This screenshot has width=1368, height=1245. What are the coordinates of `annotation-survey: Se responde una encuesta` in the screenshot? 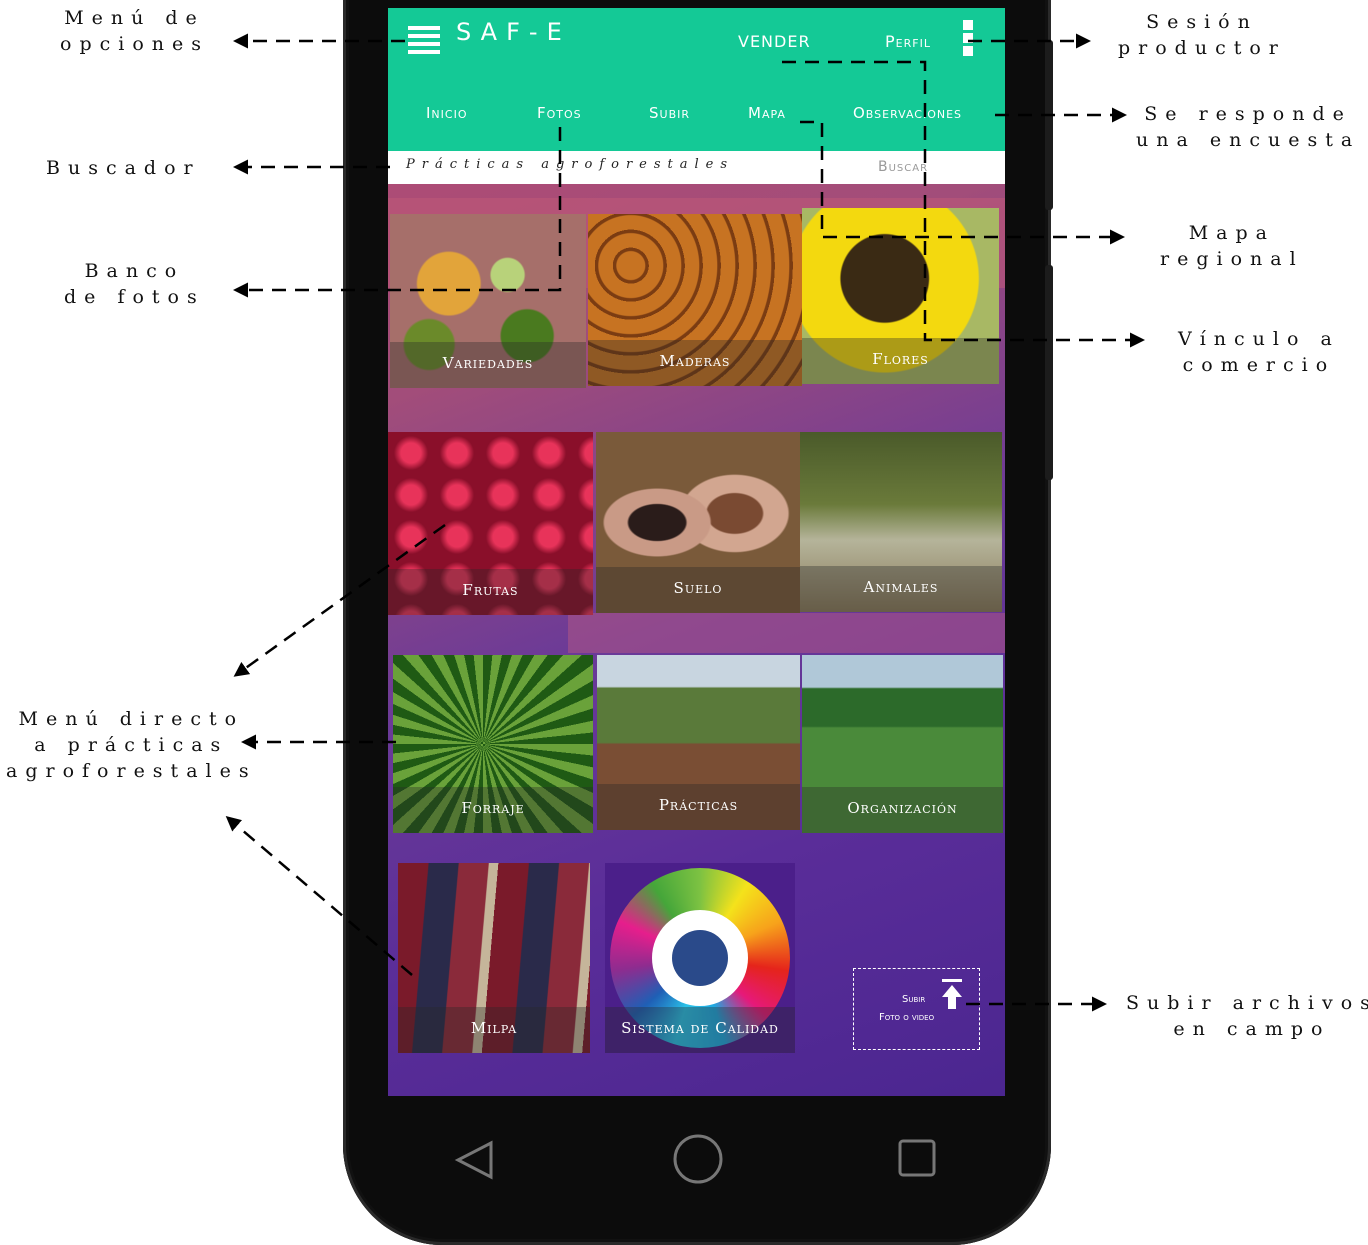 It's located at (1248, 127).